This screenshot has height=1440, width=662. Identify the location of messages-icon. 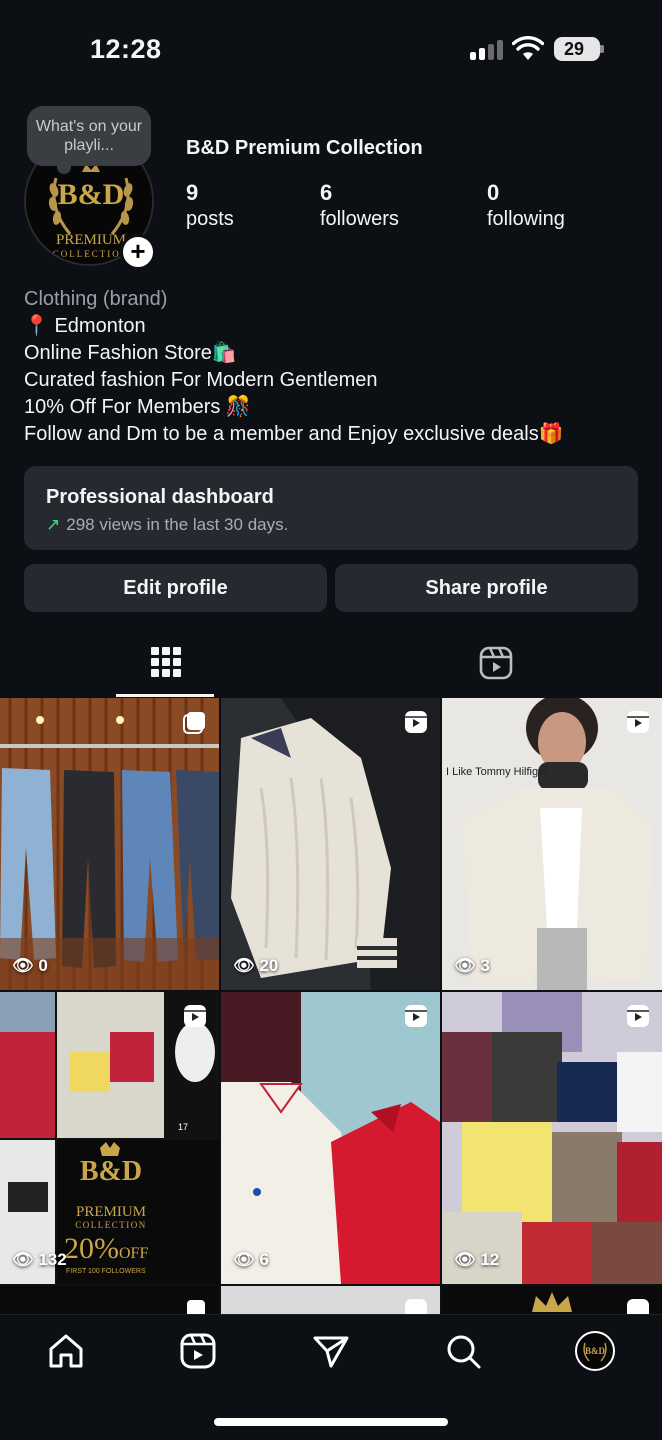
(331, 1351).